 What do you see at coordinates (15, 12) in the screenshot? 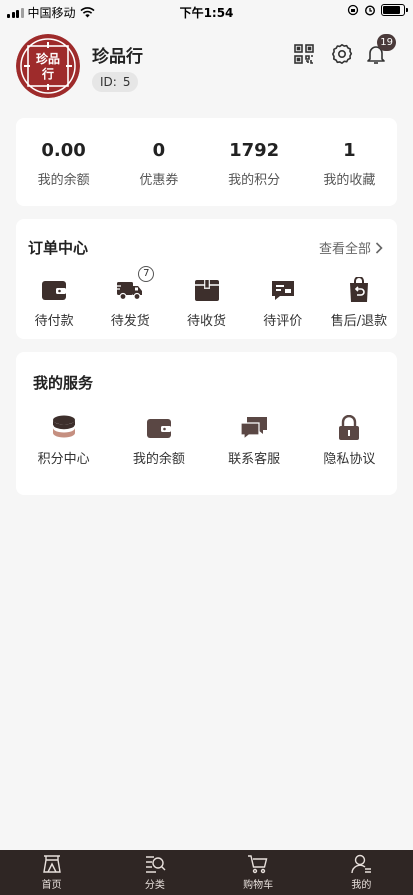
I see `signal-icon` at bounding box center [15, 12].